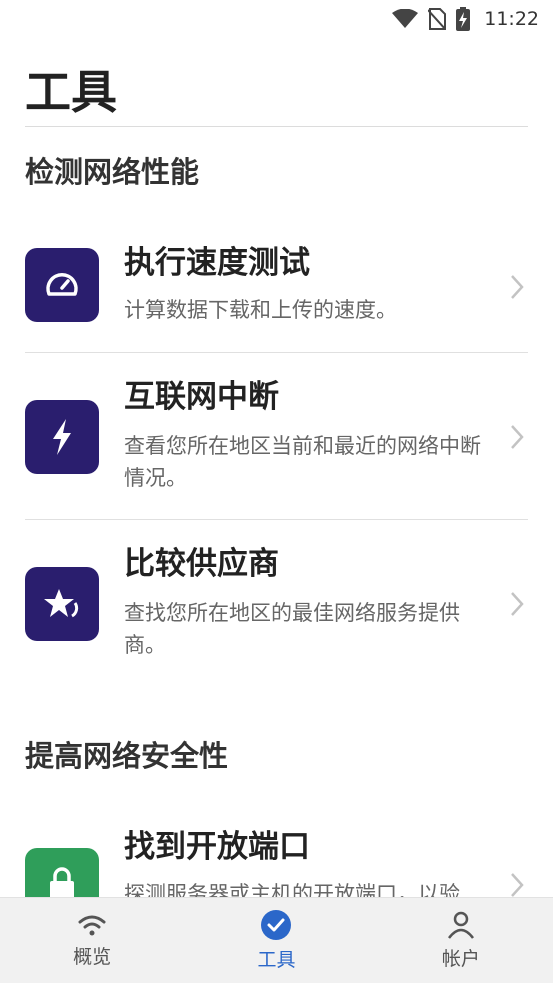  What do you see at coordinates (461, 940) in the screenshot?
I see `nav-item-account: 帐户` at bounding box center [461, 940].